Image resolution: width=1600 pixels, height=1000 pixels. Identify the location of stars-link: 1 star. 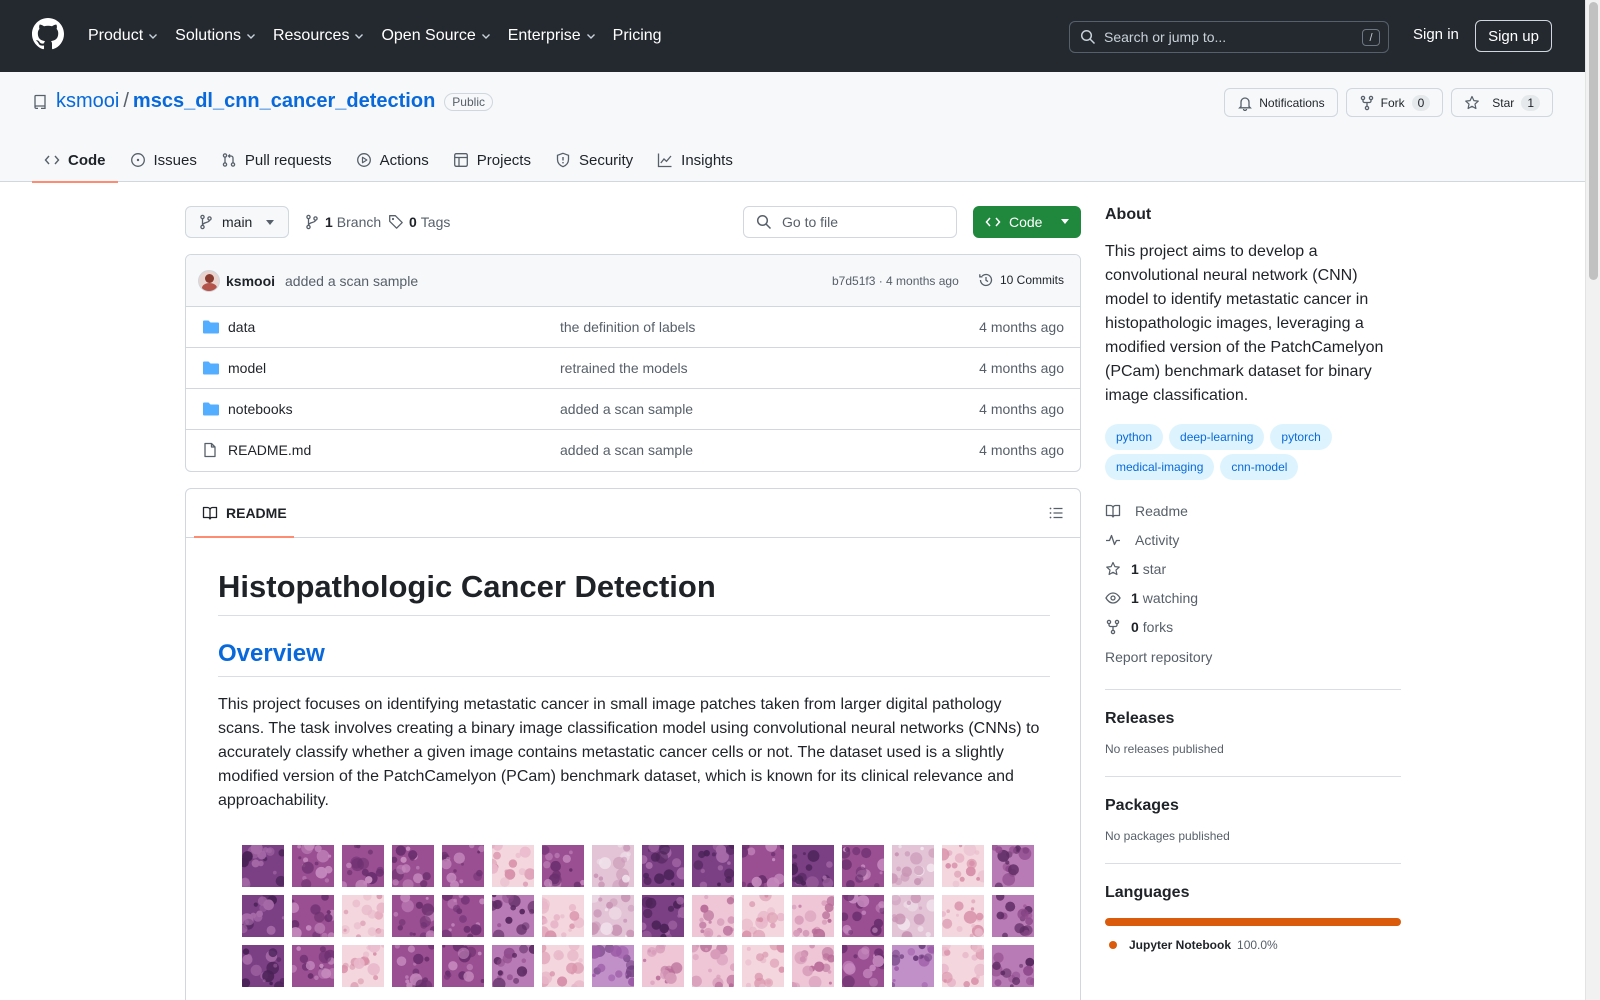
(1253, 568).